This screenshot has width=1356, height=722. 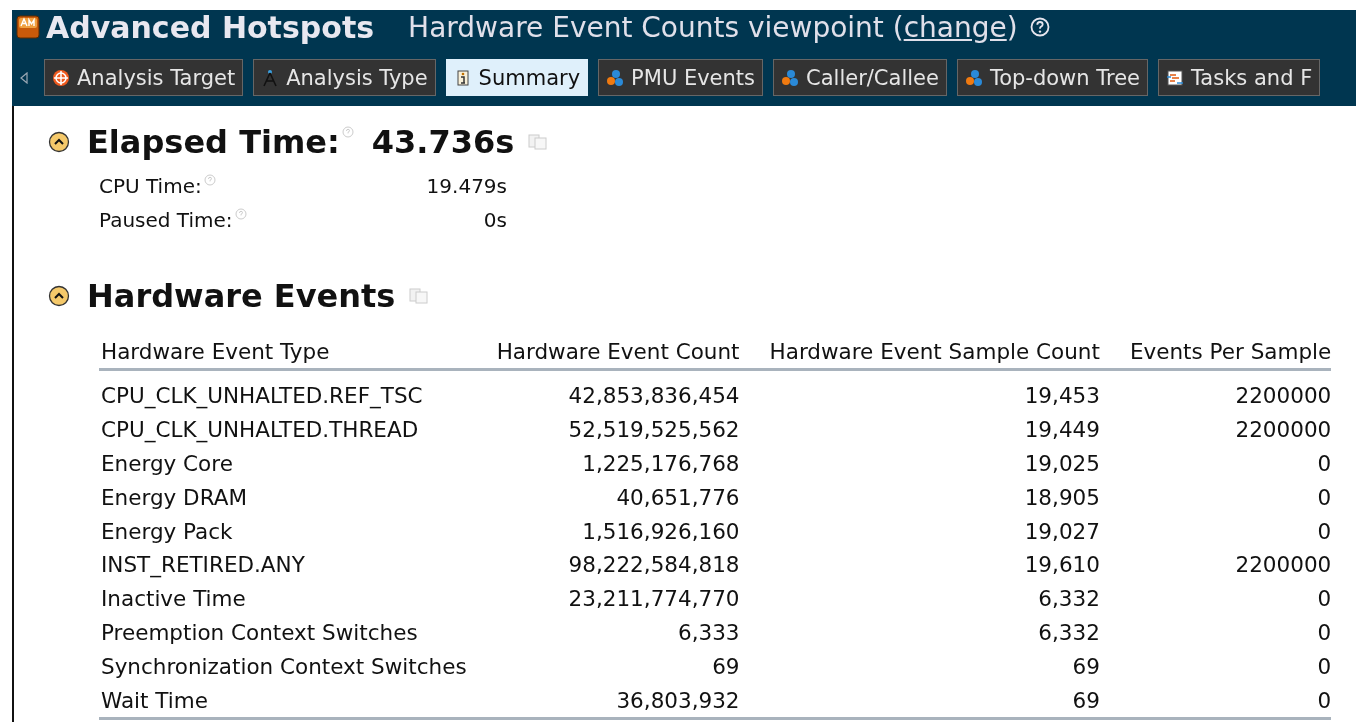 I want to click on compass-icon, so click(x=270, y=77).